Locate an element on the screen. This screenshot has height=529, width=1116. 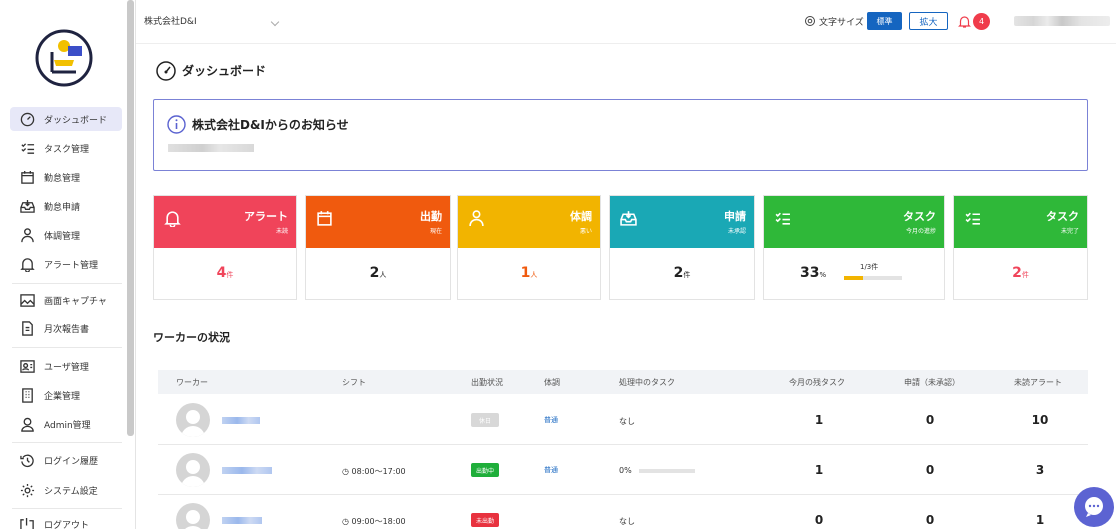
sidebar-scrollbar is located at coordinates (130, 218).